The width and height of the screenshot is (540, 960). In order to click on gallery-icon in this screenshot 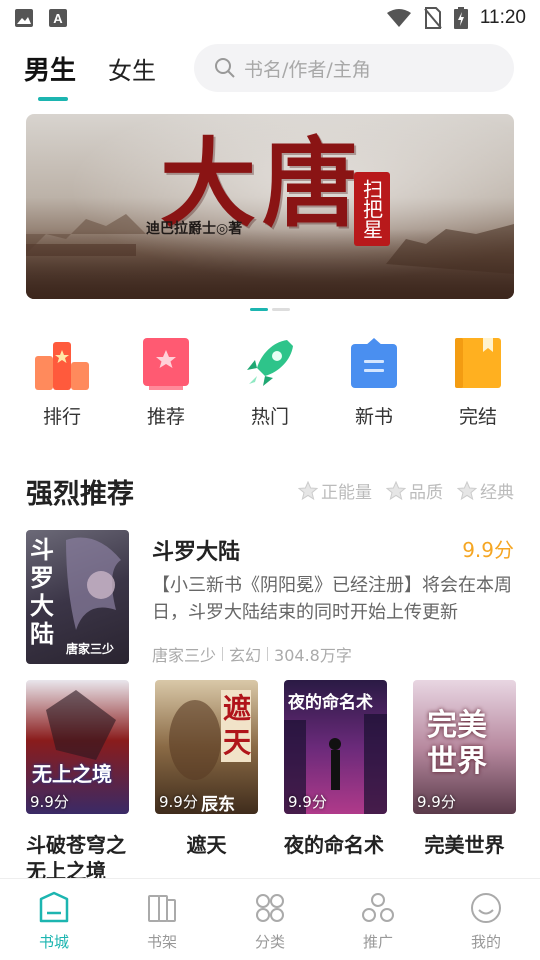, I will do `click(24, 18)`.